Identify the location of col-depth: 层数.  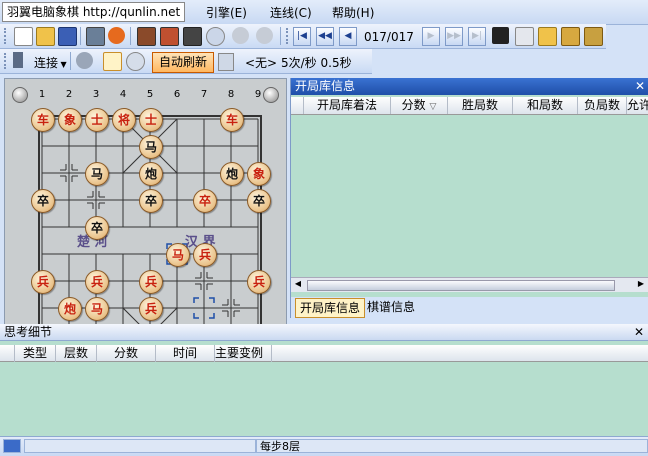
(76, 353).